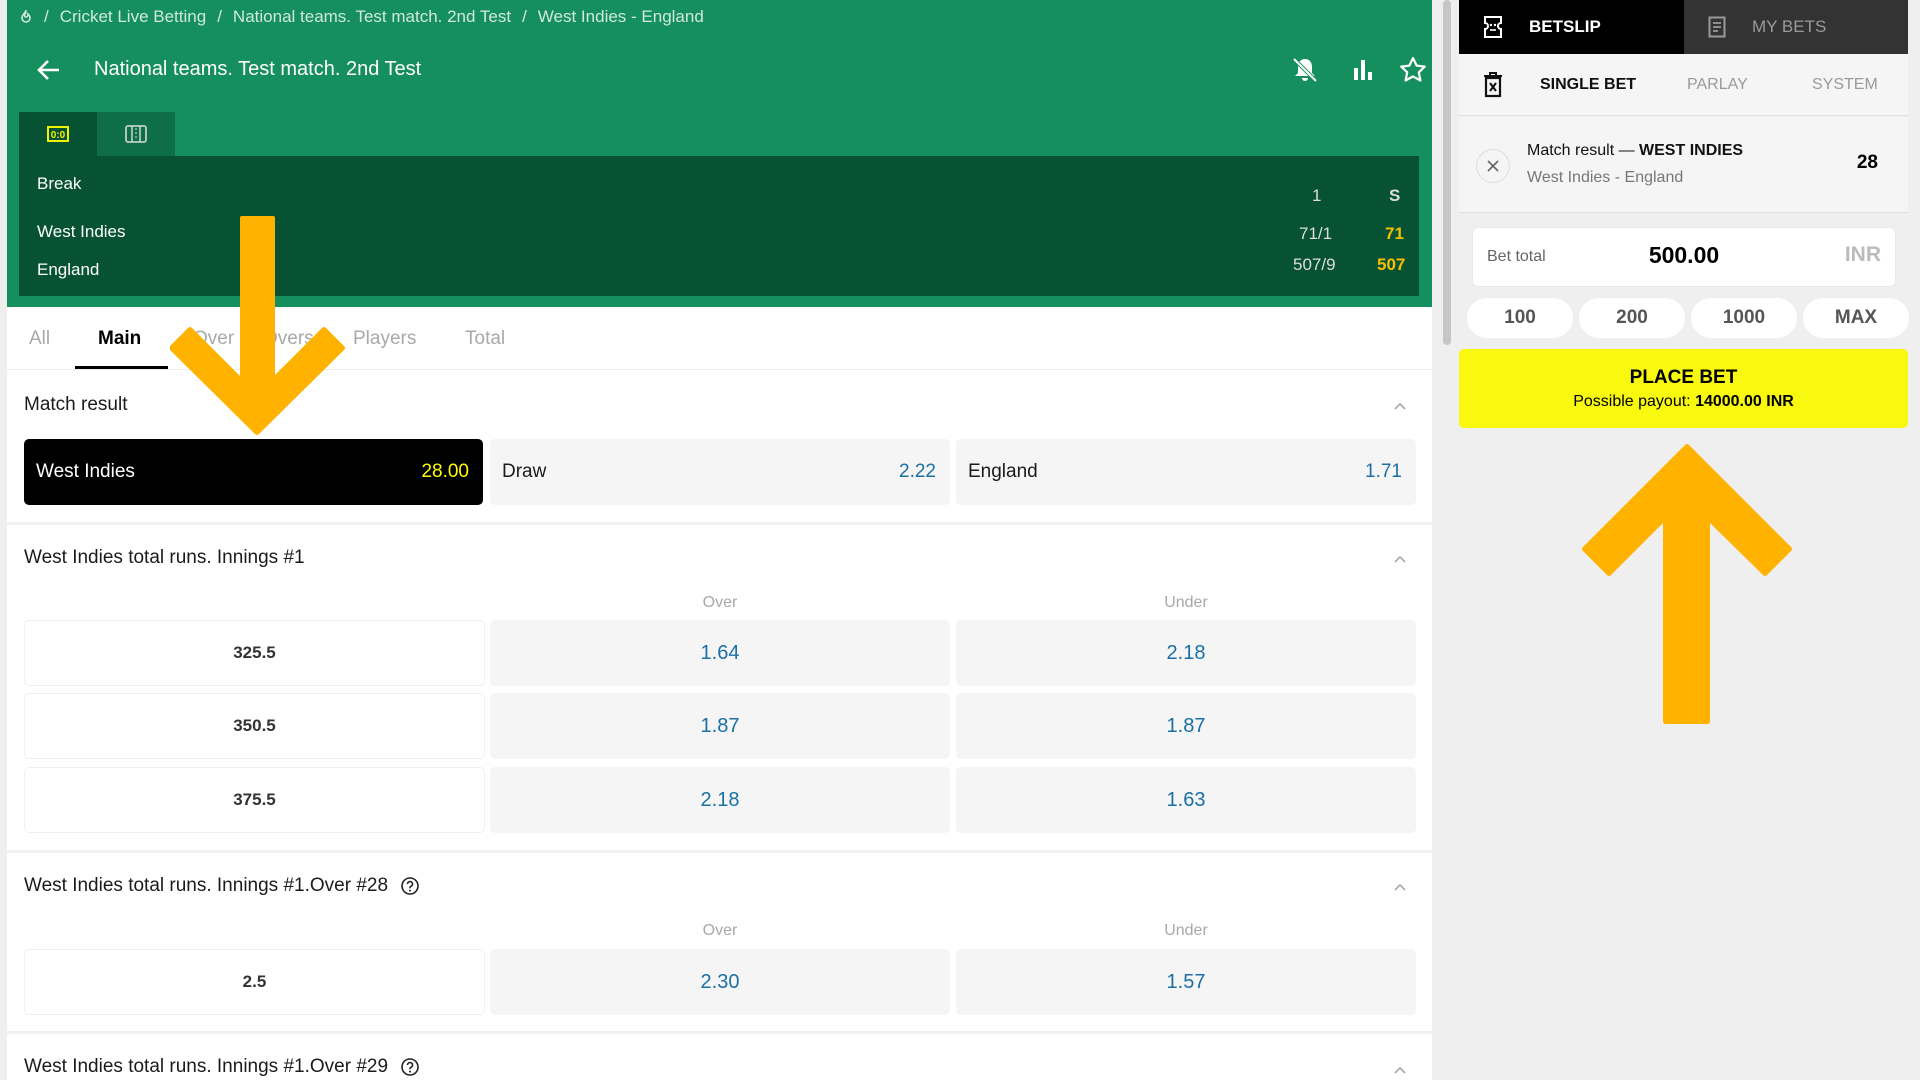  I want to click on selection-title: Match result — WEST INDIES, so click(1635, 151).